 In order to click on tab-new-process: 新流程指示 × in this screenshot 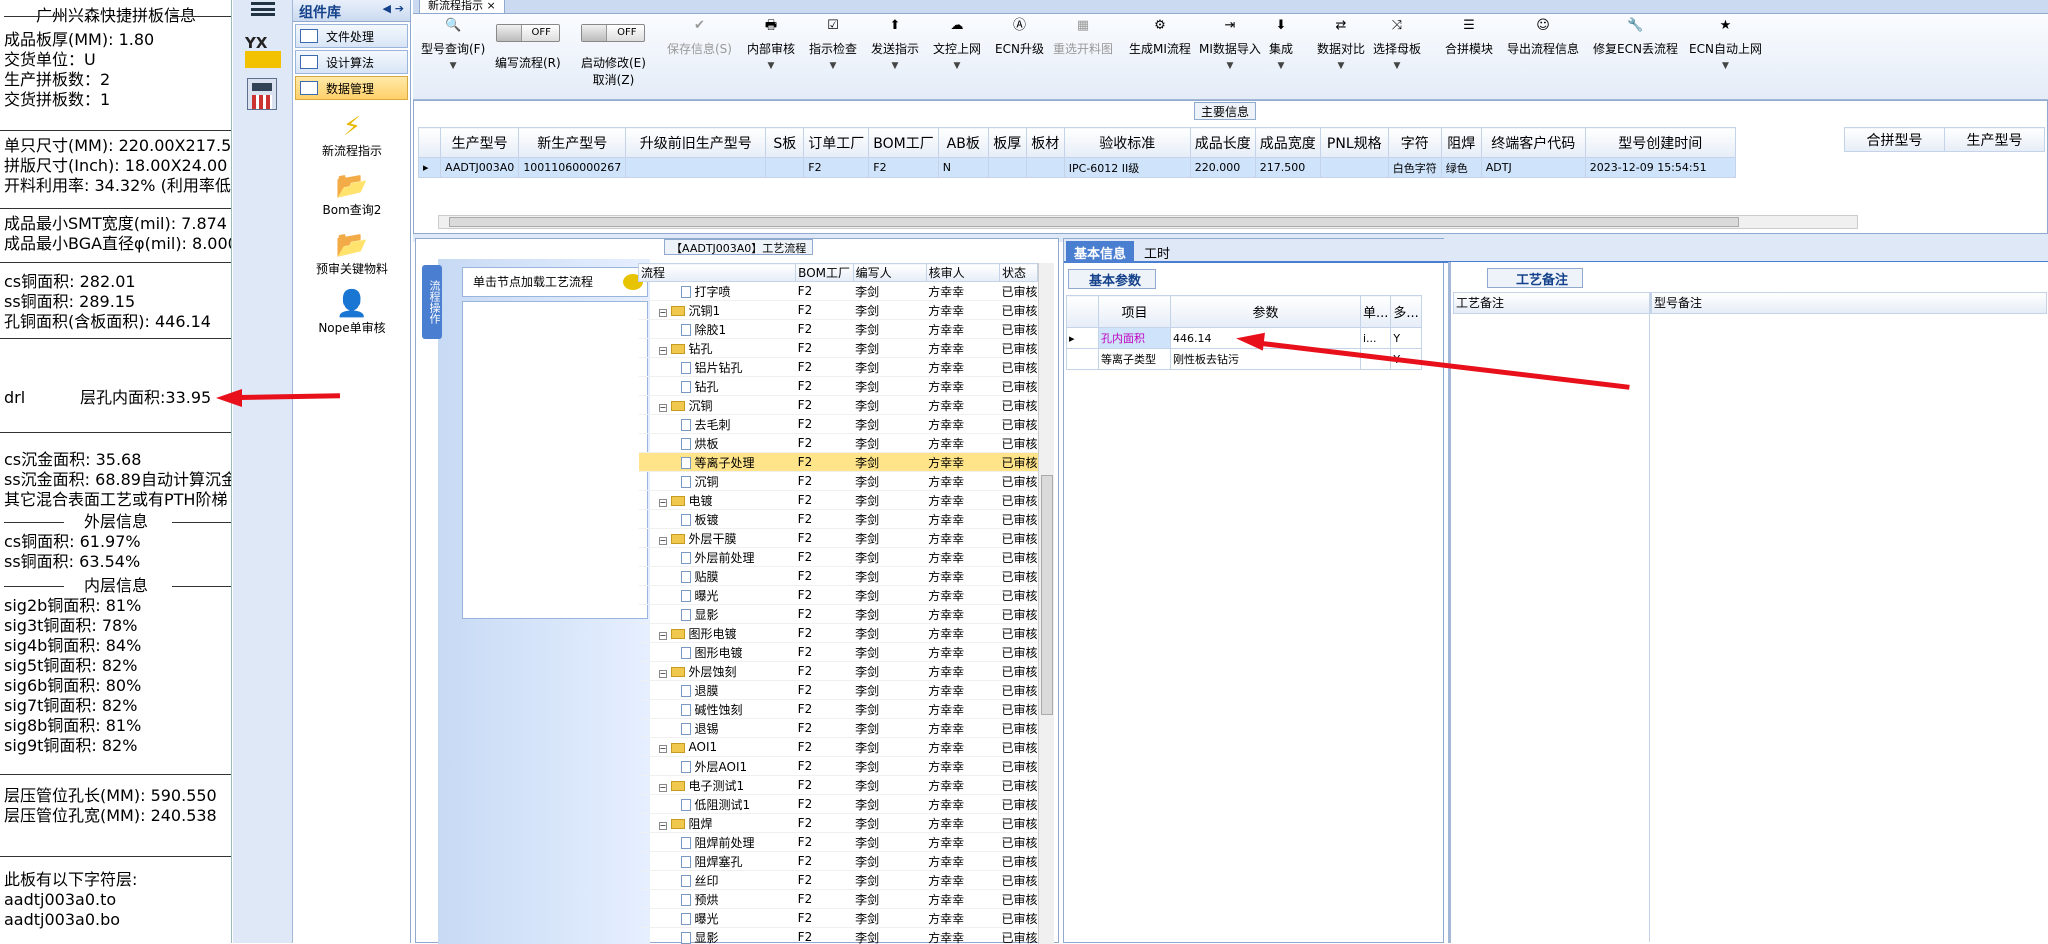, I will do `click(462, 7)`.